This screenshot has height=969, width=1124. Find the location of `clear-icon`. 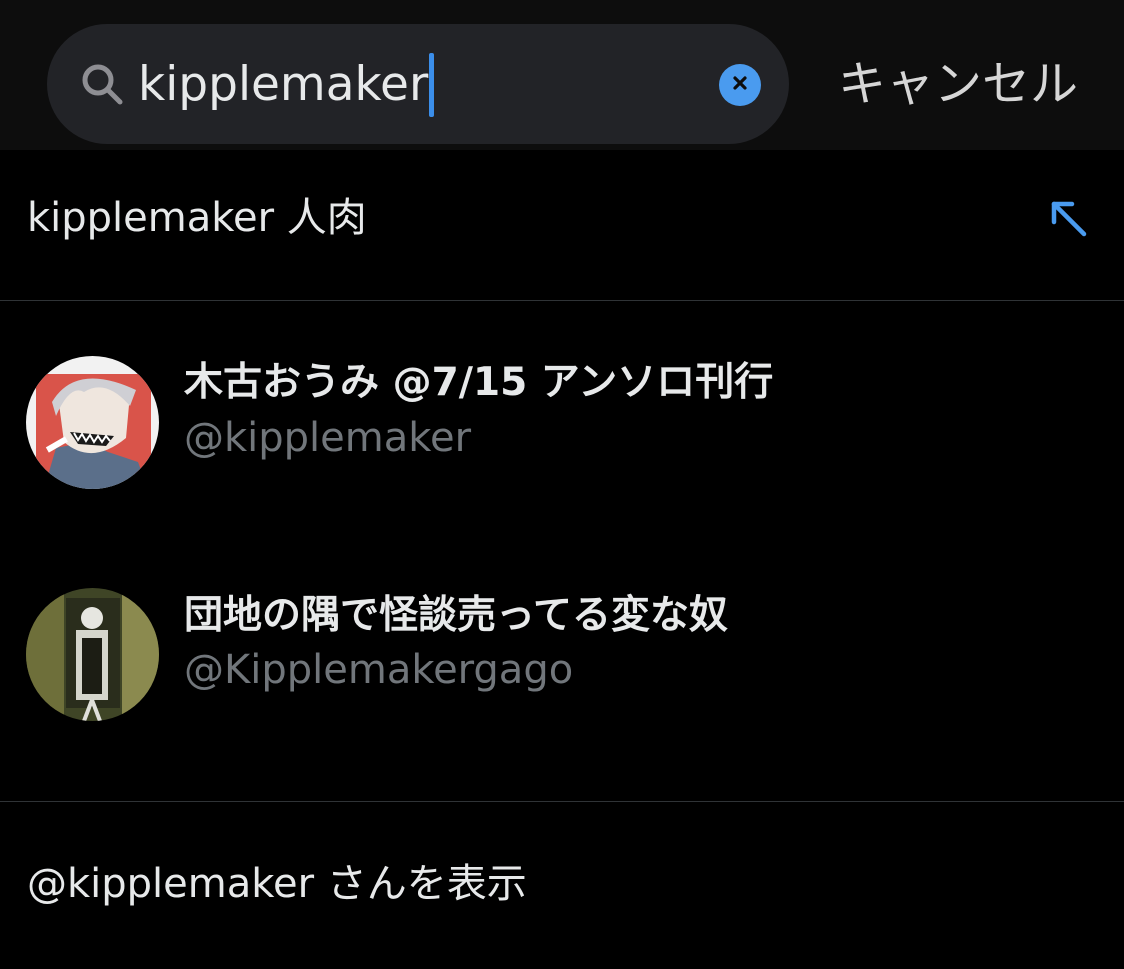

clear-icon is located at coordinates (740, 85).